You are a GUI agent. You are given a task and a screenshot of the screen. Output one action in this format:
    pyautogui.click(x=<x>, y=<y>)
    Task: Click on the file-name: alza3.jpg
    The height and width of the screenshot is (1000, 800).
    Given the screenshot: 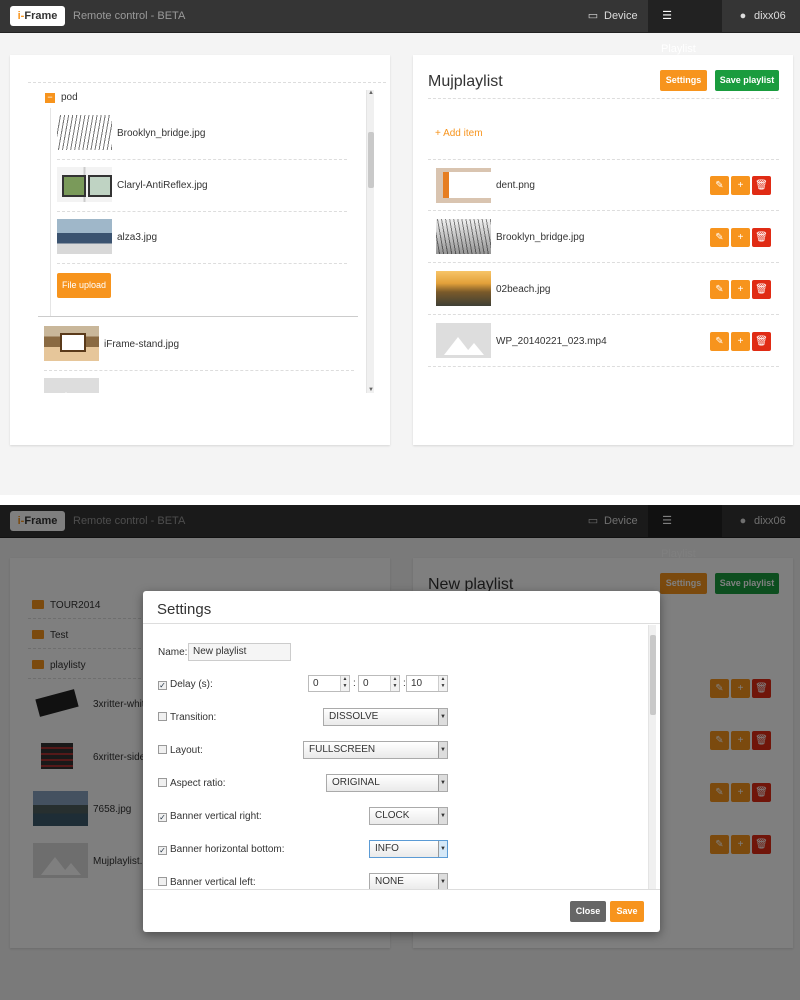 What is the action you would take?
    pyautogui.click(x=137, y=237)
    